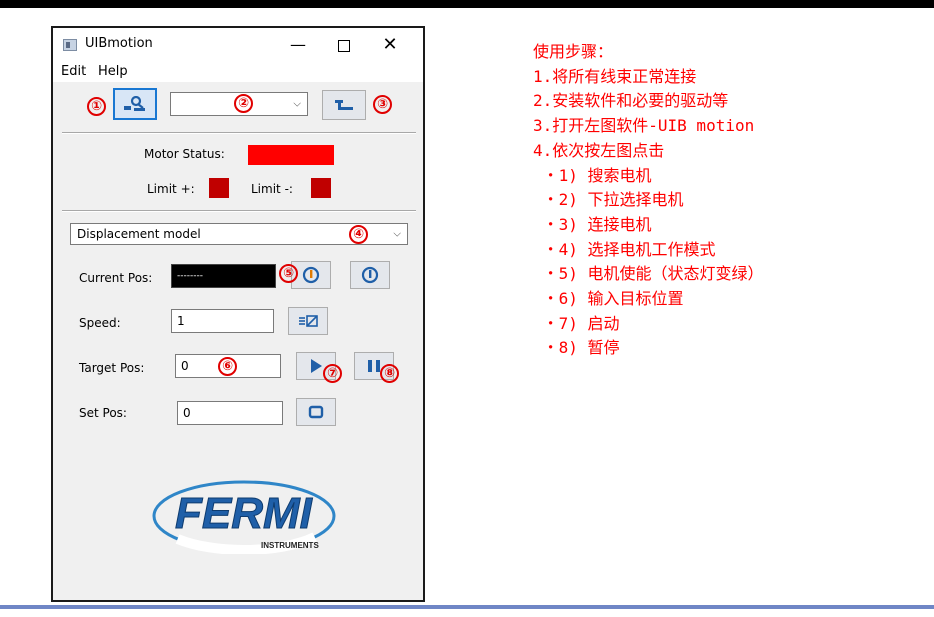 This screenshot has height=617, width=934. Describe the element at coordinates (184, 154) in the screenshot. I see `motor-status-label: Motor Status:` at that location.